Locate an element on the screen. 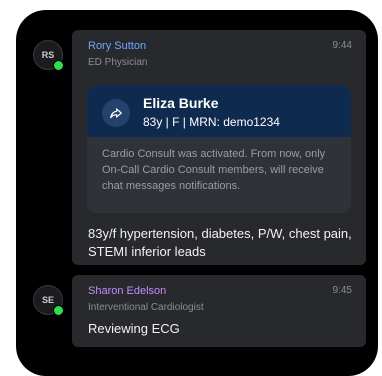 This screenshot has width=382, height=376. patient-details: 83y | F | MRN: demo1234 is located at coordinates (211, 122).